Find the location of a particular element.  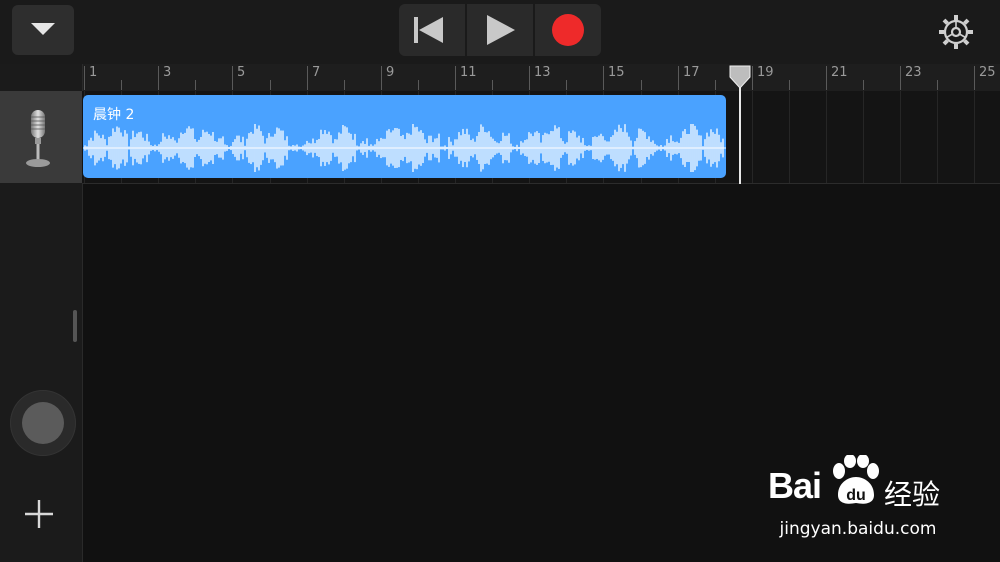

ruler-bar-label: 5 is located at coordinates (241, 72).